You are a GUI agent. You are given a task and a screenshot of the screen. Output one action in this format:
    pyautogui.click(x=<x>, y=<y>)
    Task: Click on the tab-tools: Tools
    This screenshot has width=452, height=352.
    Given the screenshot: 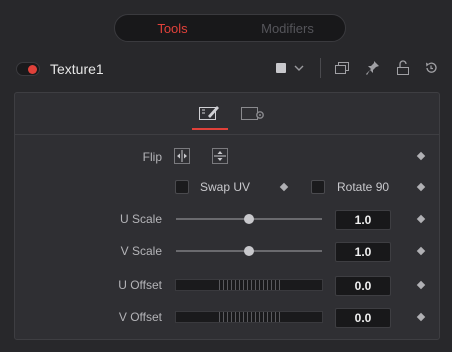 What is the action you would take?
    pyautogui.click(x=172, y=28)
    